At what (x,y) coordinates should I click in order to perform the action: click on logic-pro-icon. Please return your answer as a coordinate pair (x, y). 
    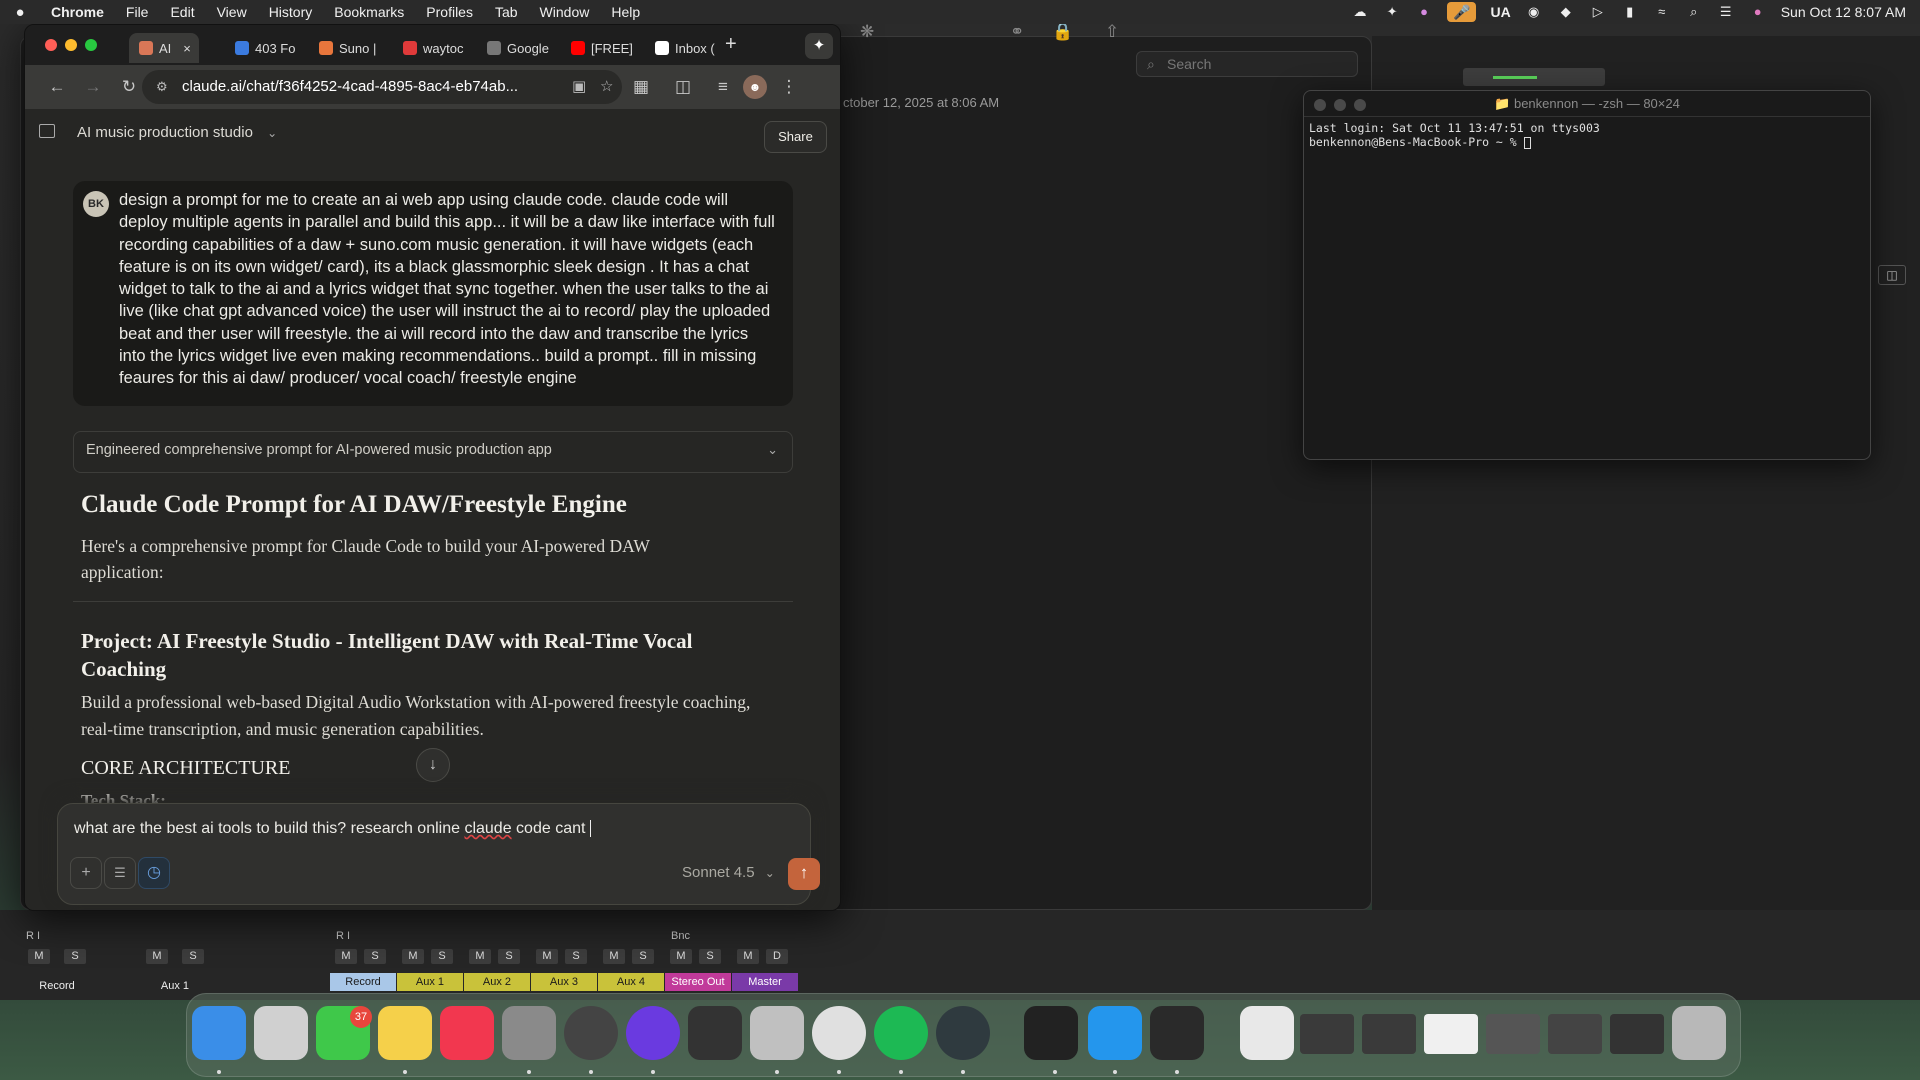
    Looking at the image, I should click on (777, 1033).